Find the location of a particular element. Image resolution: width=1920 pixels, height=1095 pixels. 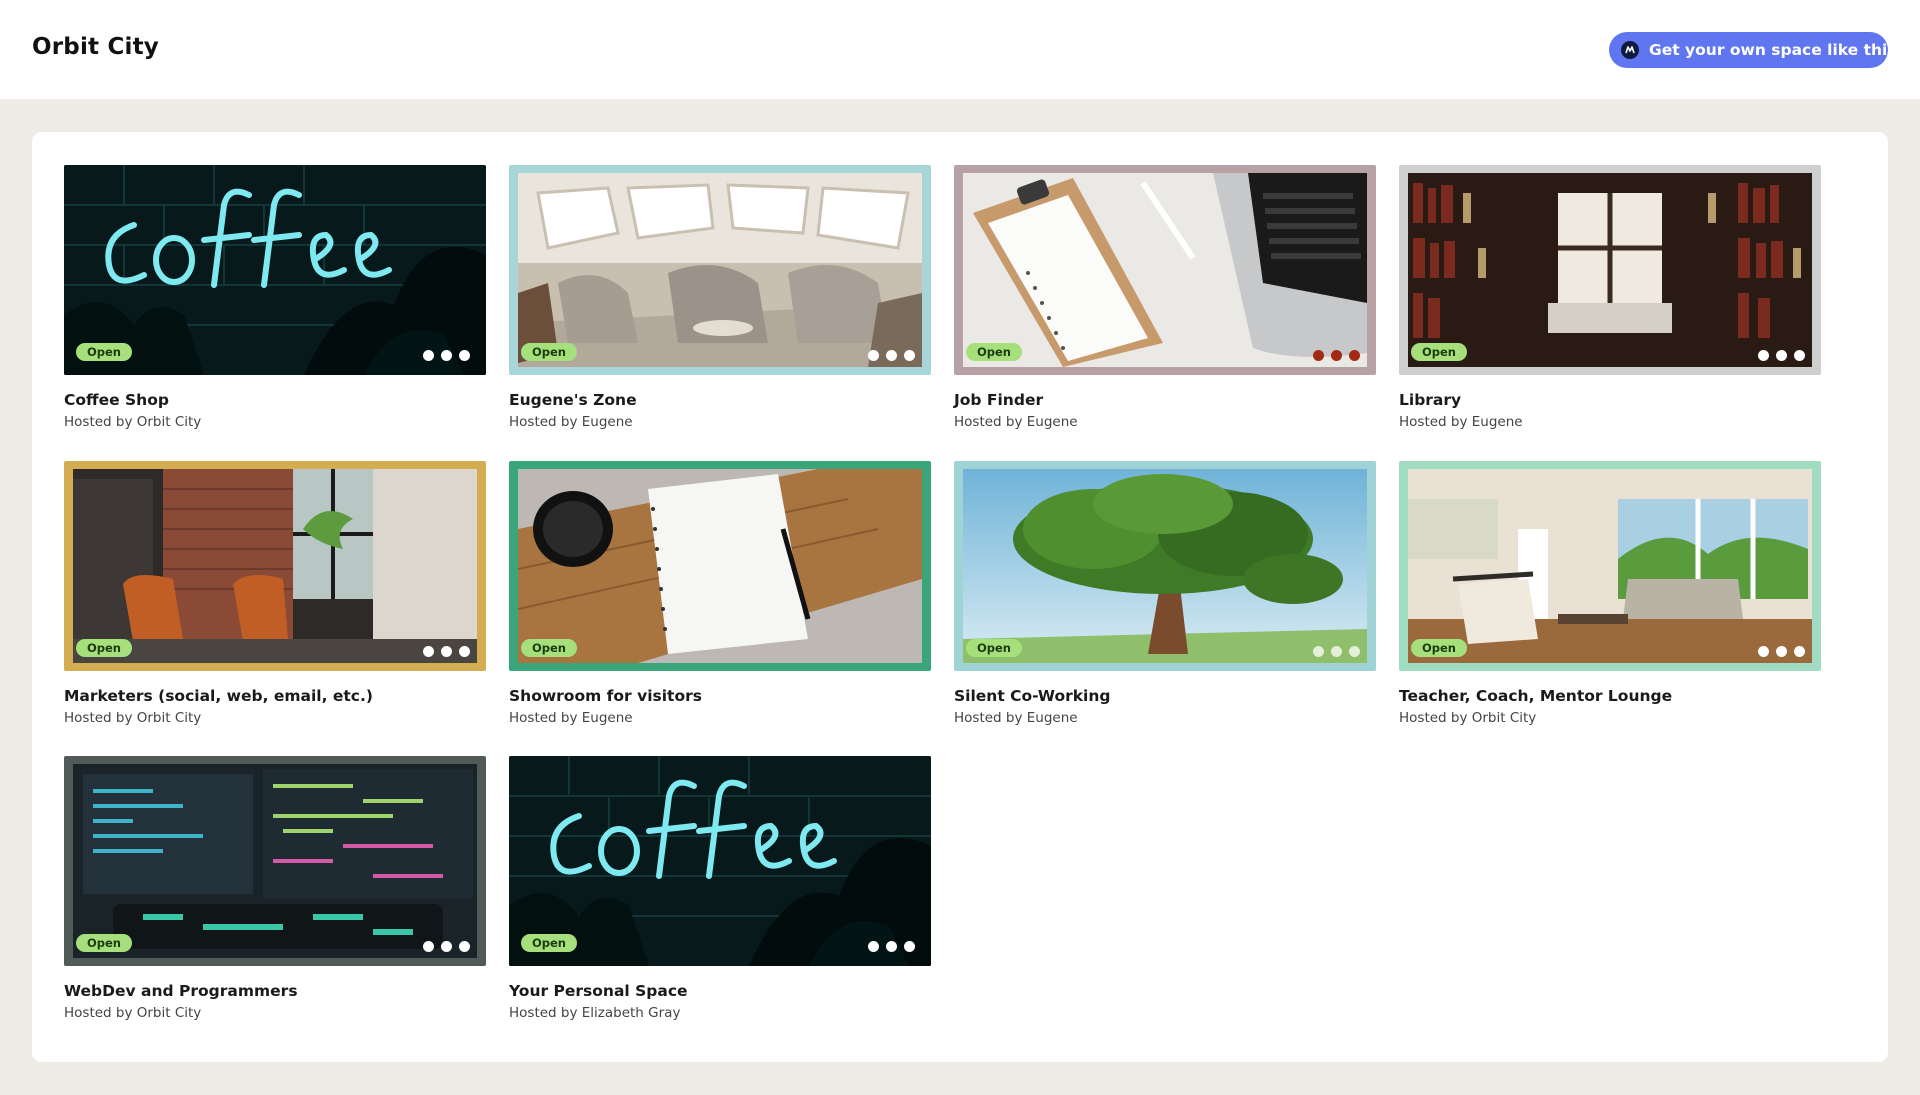

brand-logo-icon is located at coordinates (1630, 50).